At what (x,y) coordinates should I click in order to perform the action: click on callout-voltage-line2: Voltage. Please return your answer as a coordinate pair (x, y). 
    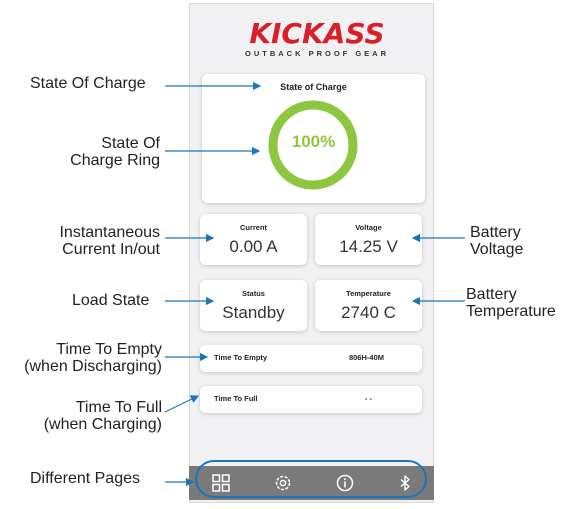
    Looking at the image, I should click on (497, 249).